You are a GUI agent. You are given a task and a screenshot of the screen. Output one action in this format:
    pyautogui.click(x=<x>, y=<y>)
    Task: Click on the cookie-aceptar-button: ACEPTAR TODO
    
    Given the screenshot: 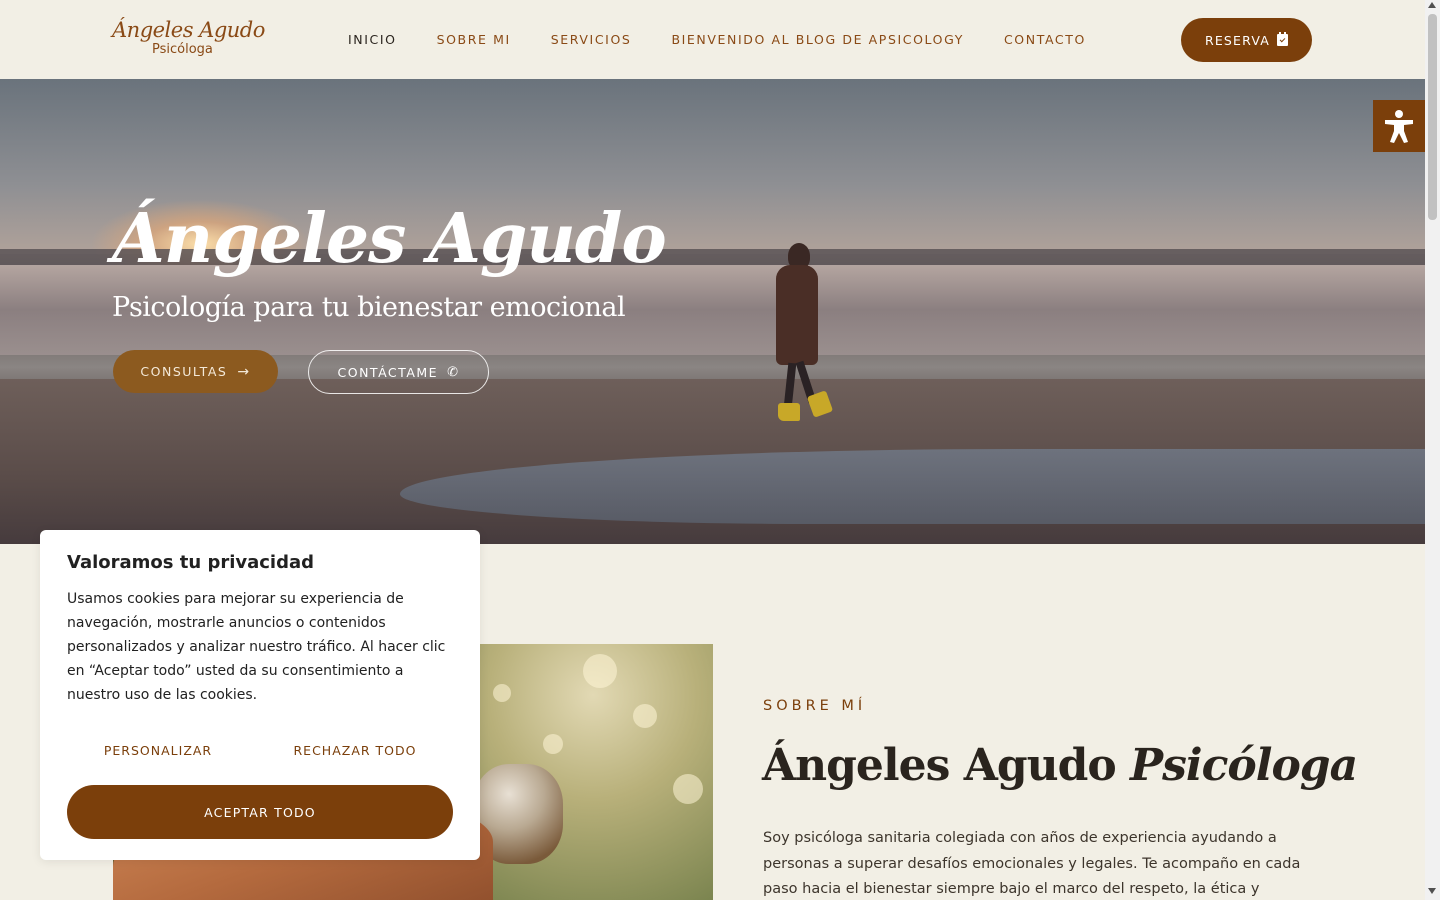 What is the action you would take?
    pyautogui.click(x=260, y=812)
    